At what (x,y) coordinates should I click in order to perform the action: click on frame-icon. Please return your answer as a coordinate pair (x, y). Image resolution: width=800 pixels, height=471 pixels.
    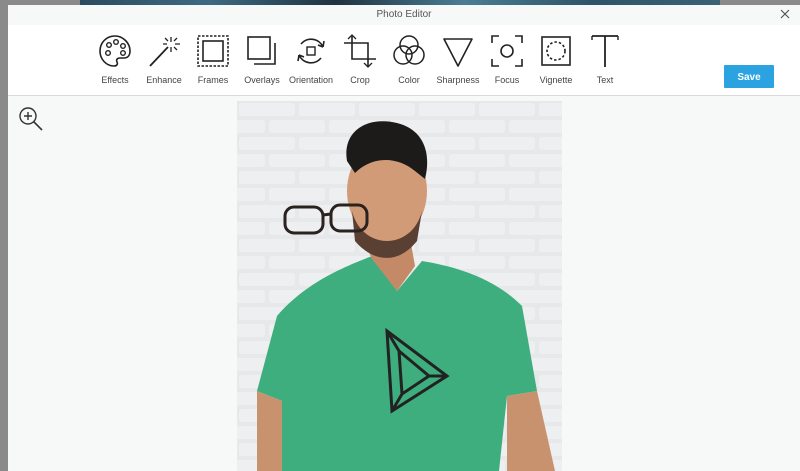
    Looking at the image, I should click on (213, 51).